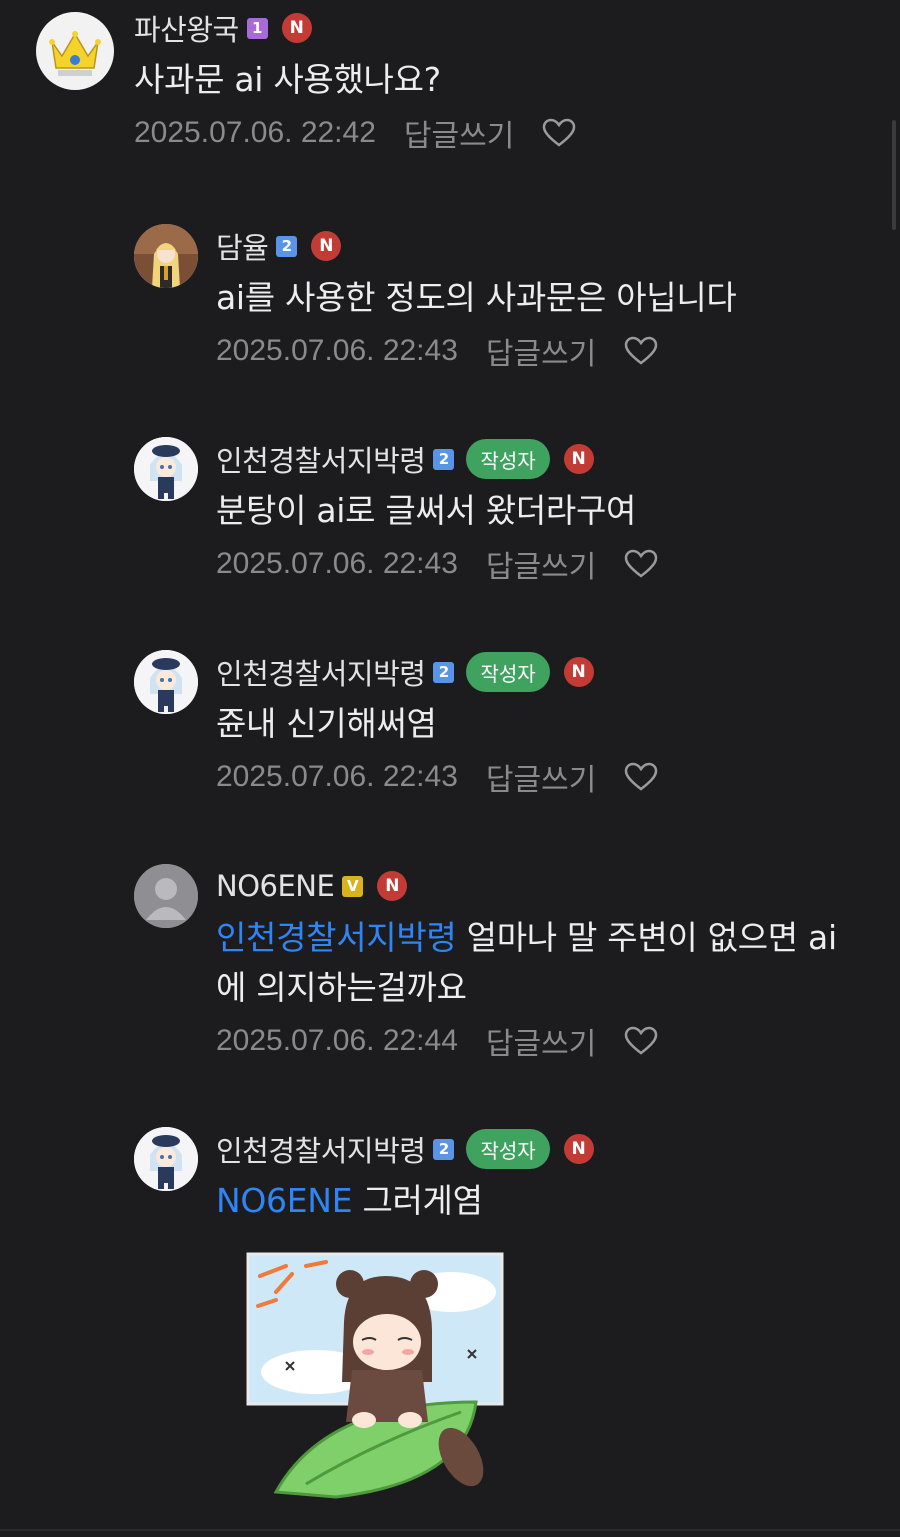 This screenshot has height=1537, width=900. What do you see at coordinates (257, 28) in the screenshot?
I see `level-badge: 1` at bounding box center [257, 28].